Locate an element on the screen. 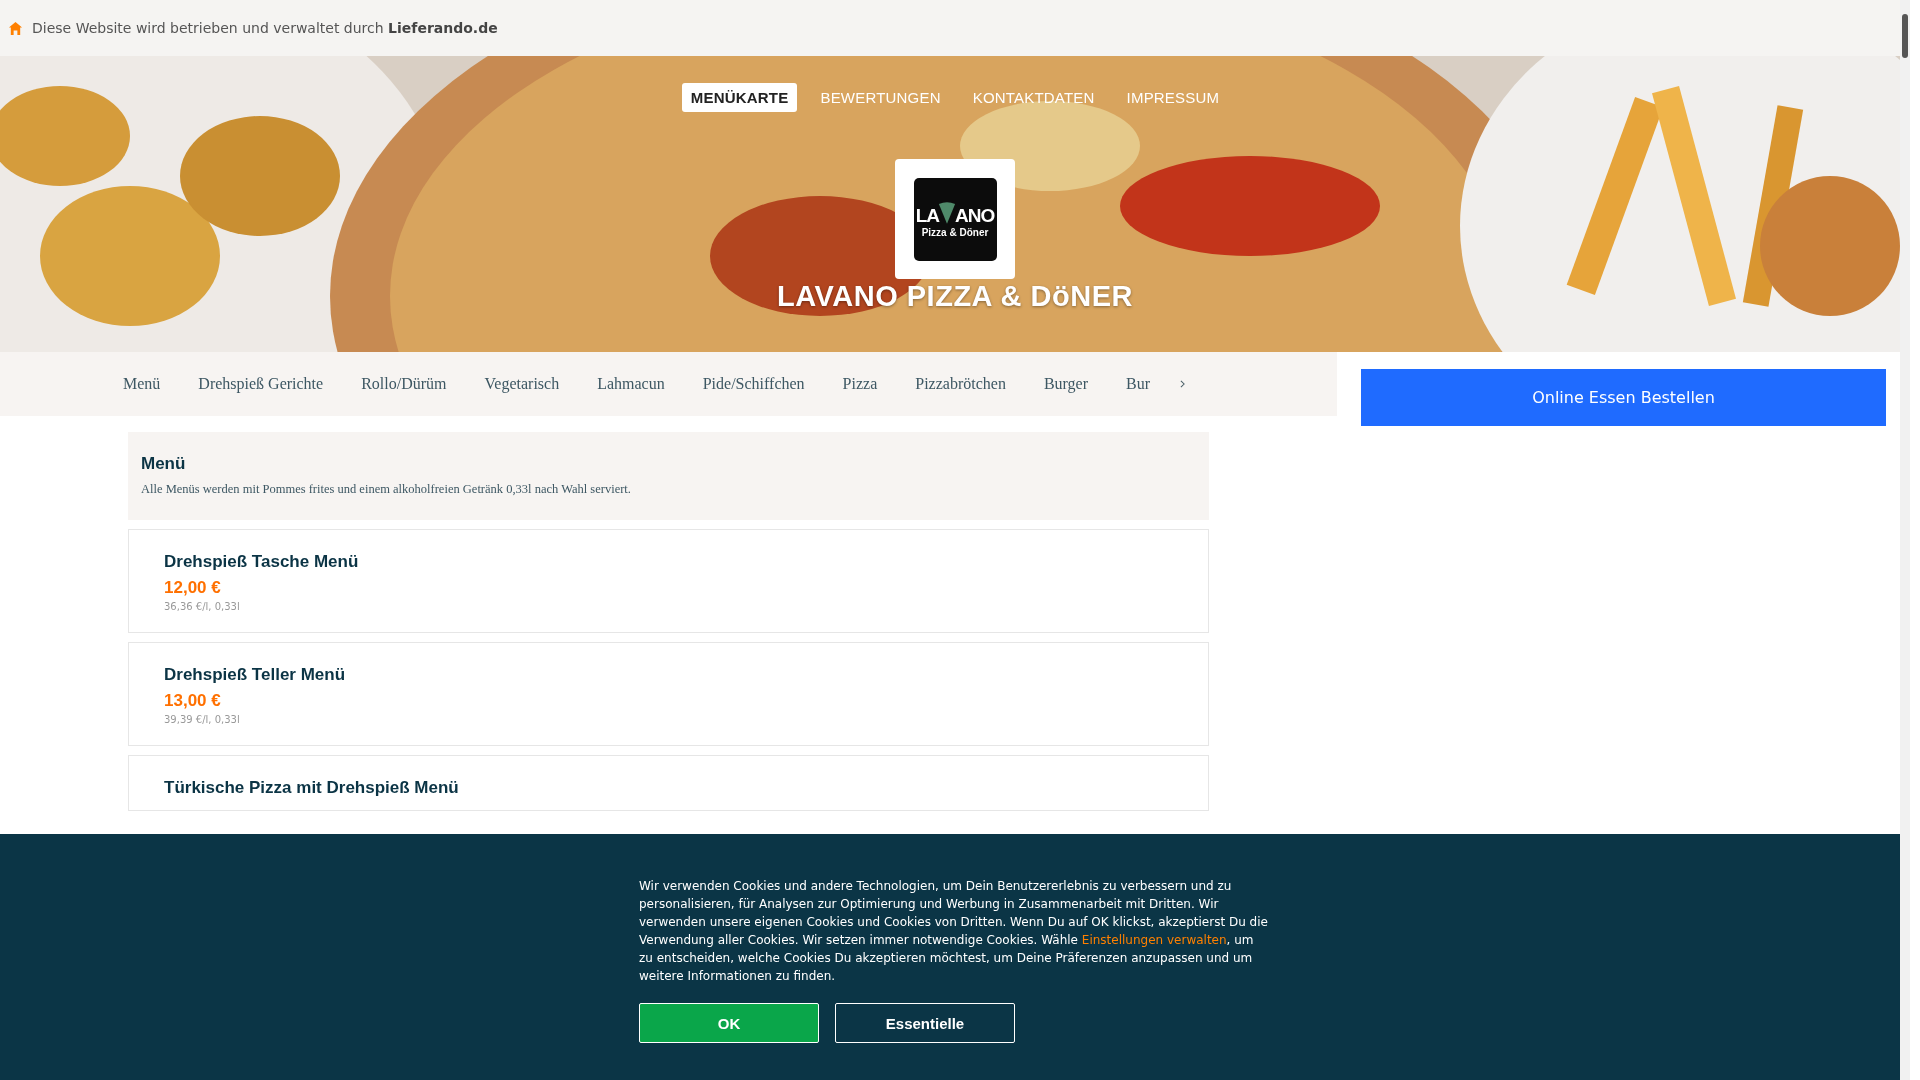 This screenshot has height=1080, width=1920. restaurant-name: LAVANO PIZZA & DöNER is located at coordinates (955, 296).